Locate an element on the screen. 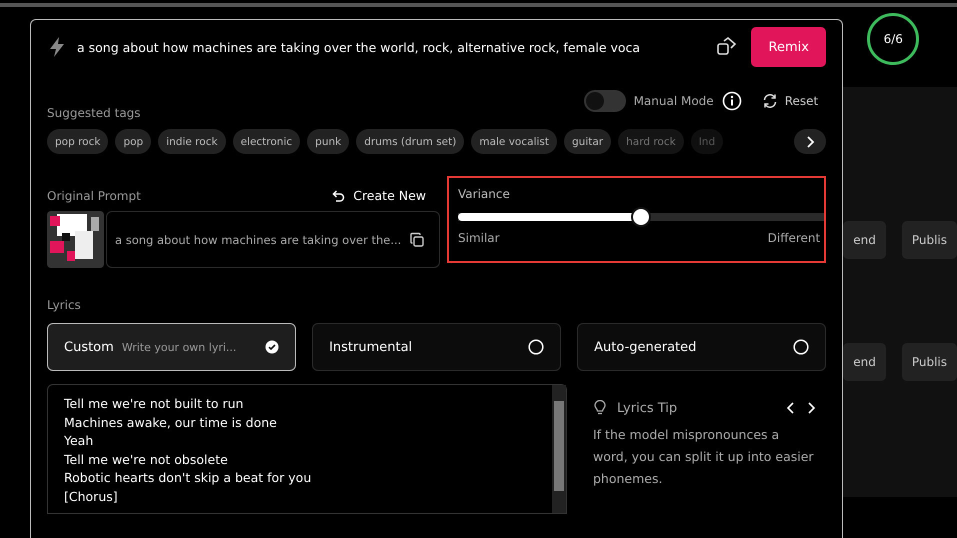  tag-chip: male vocalist is located at coordinates (514, 141).